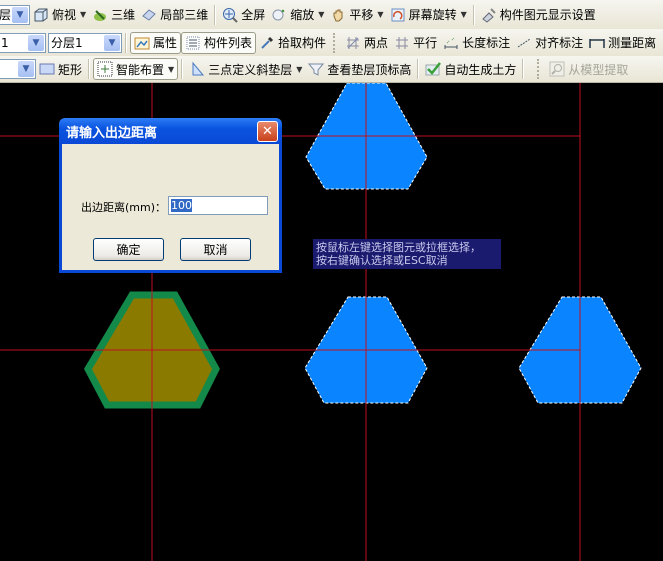 This screenshot has height=561, width=663. I want to click on pan-button: 平移 ▼, so click(356, 15).